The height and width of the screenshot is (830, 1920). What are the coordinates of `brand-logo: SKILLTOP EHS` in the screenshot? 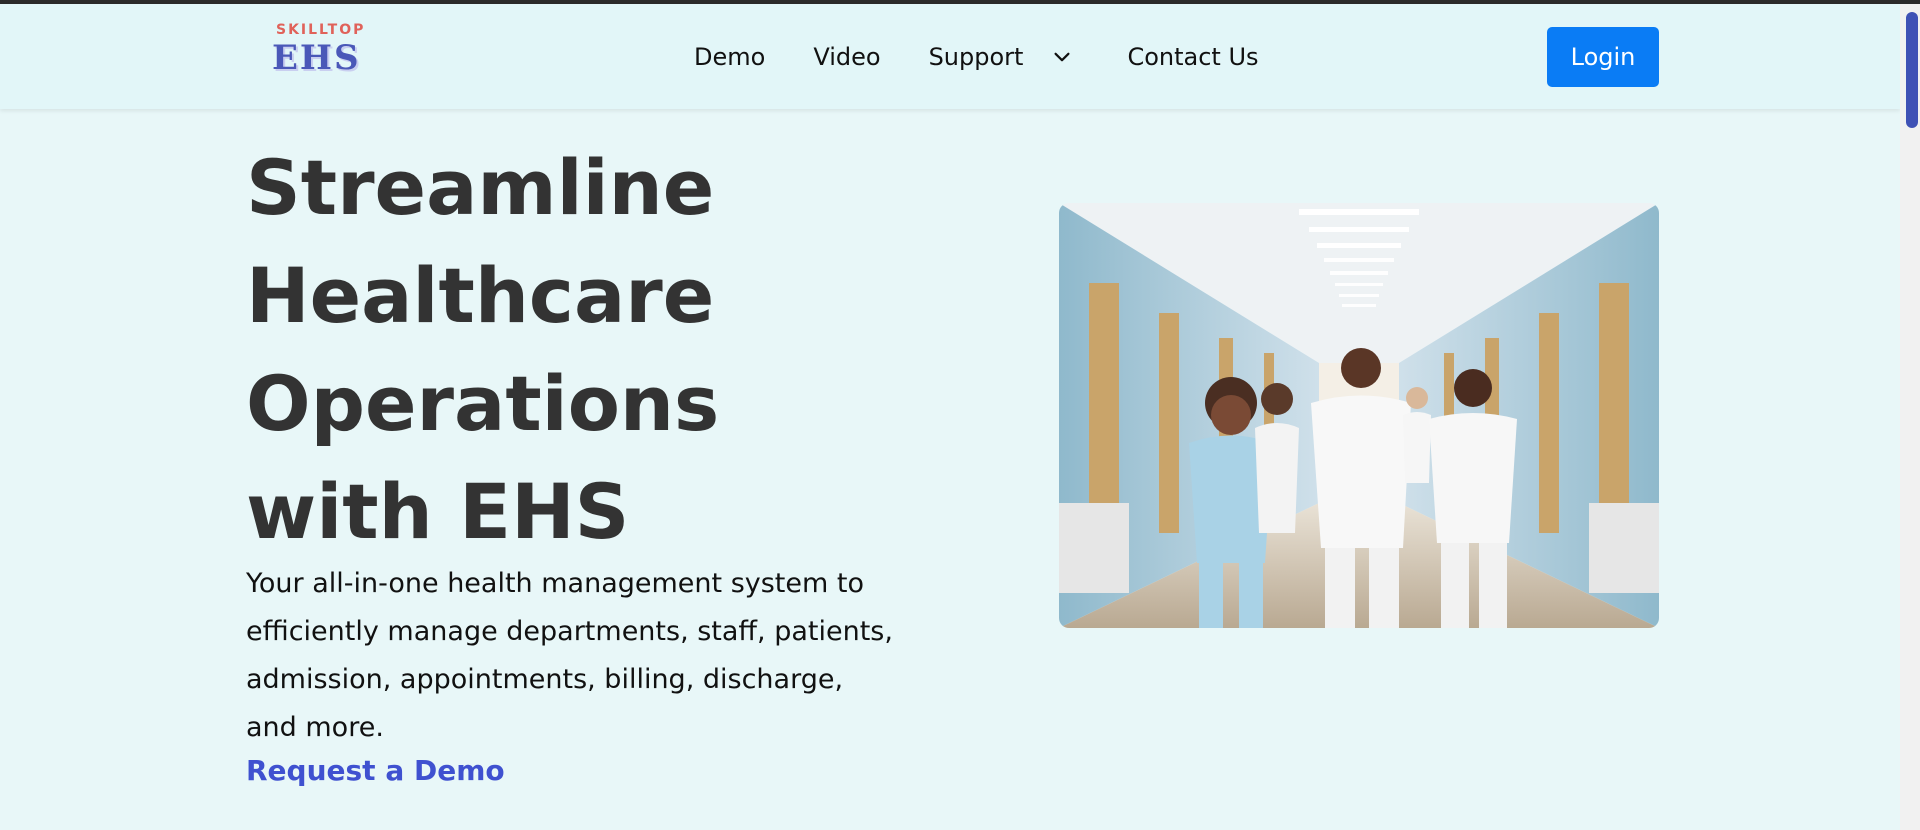 It's located at (318, 54).